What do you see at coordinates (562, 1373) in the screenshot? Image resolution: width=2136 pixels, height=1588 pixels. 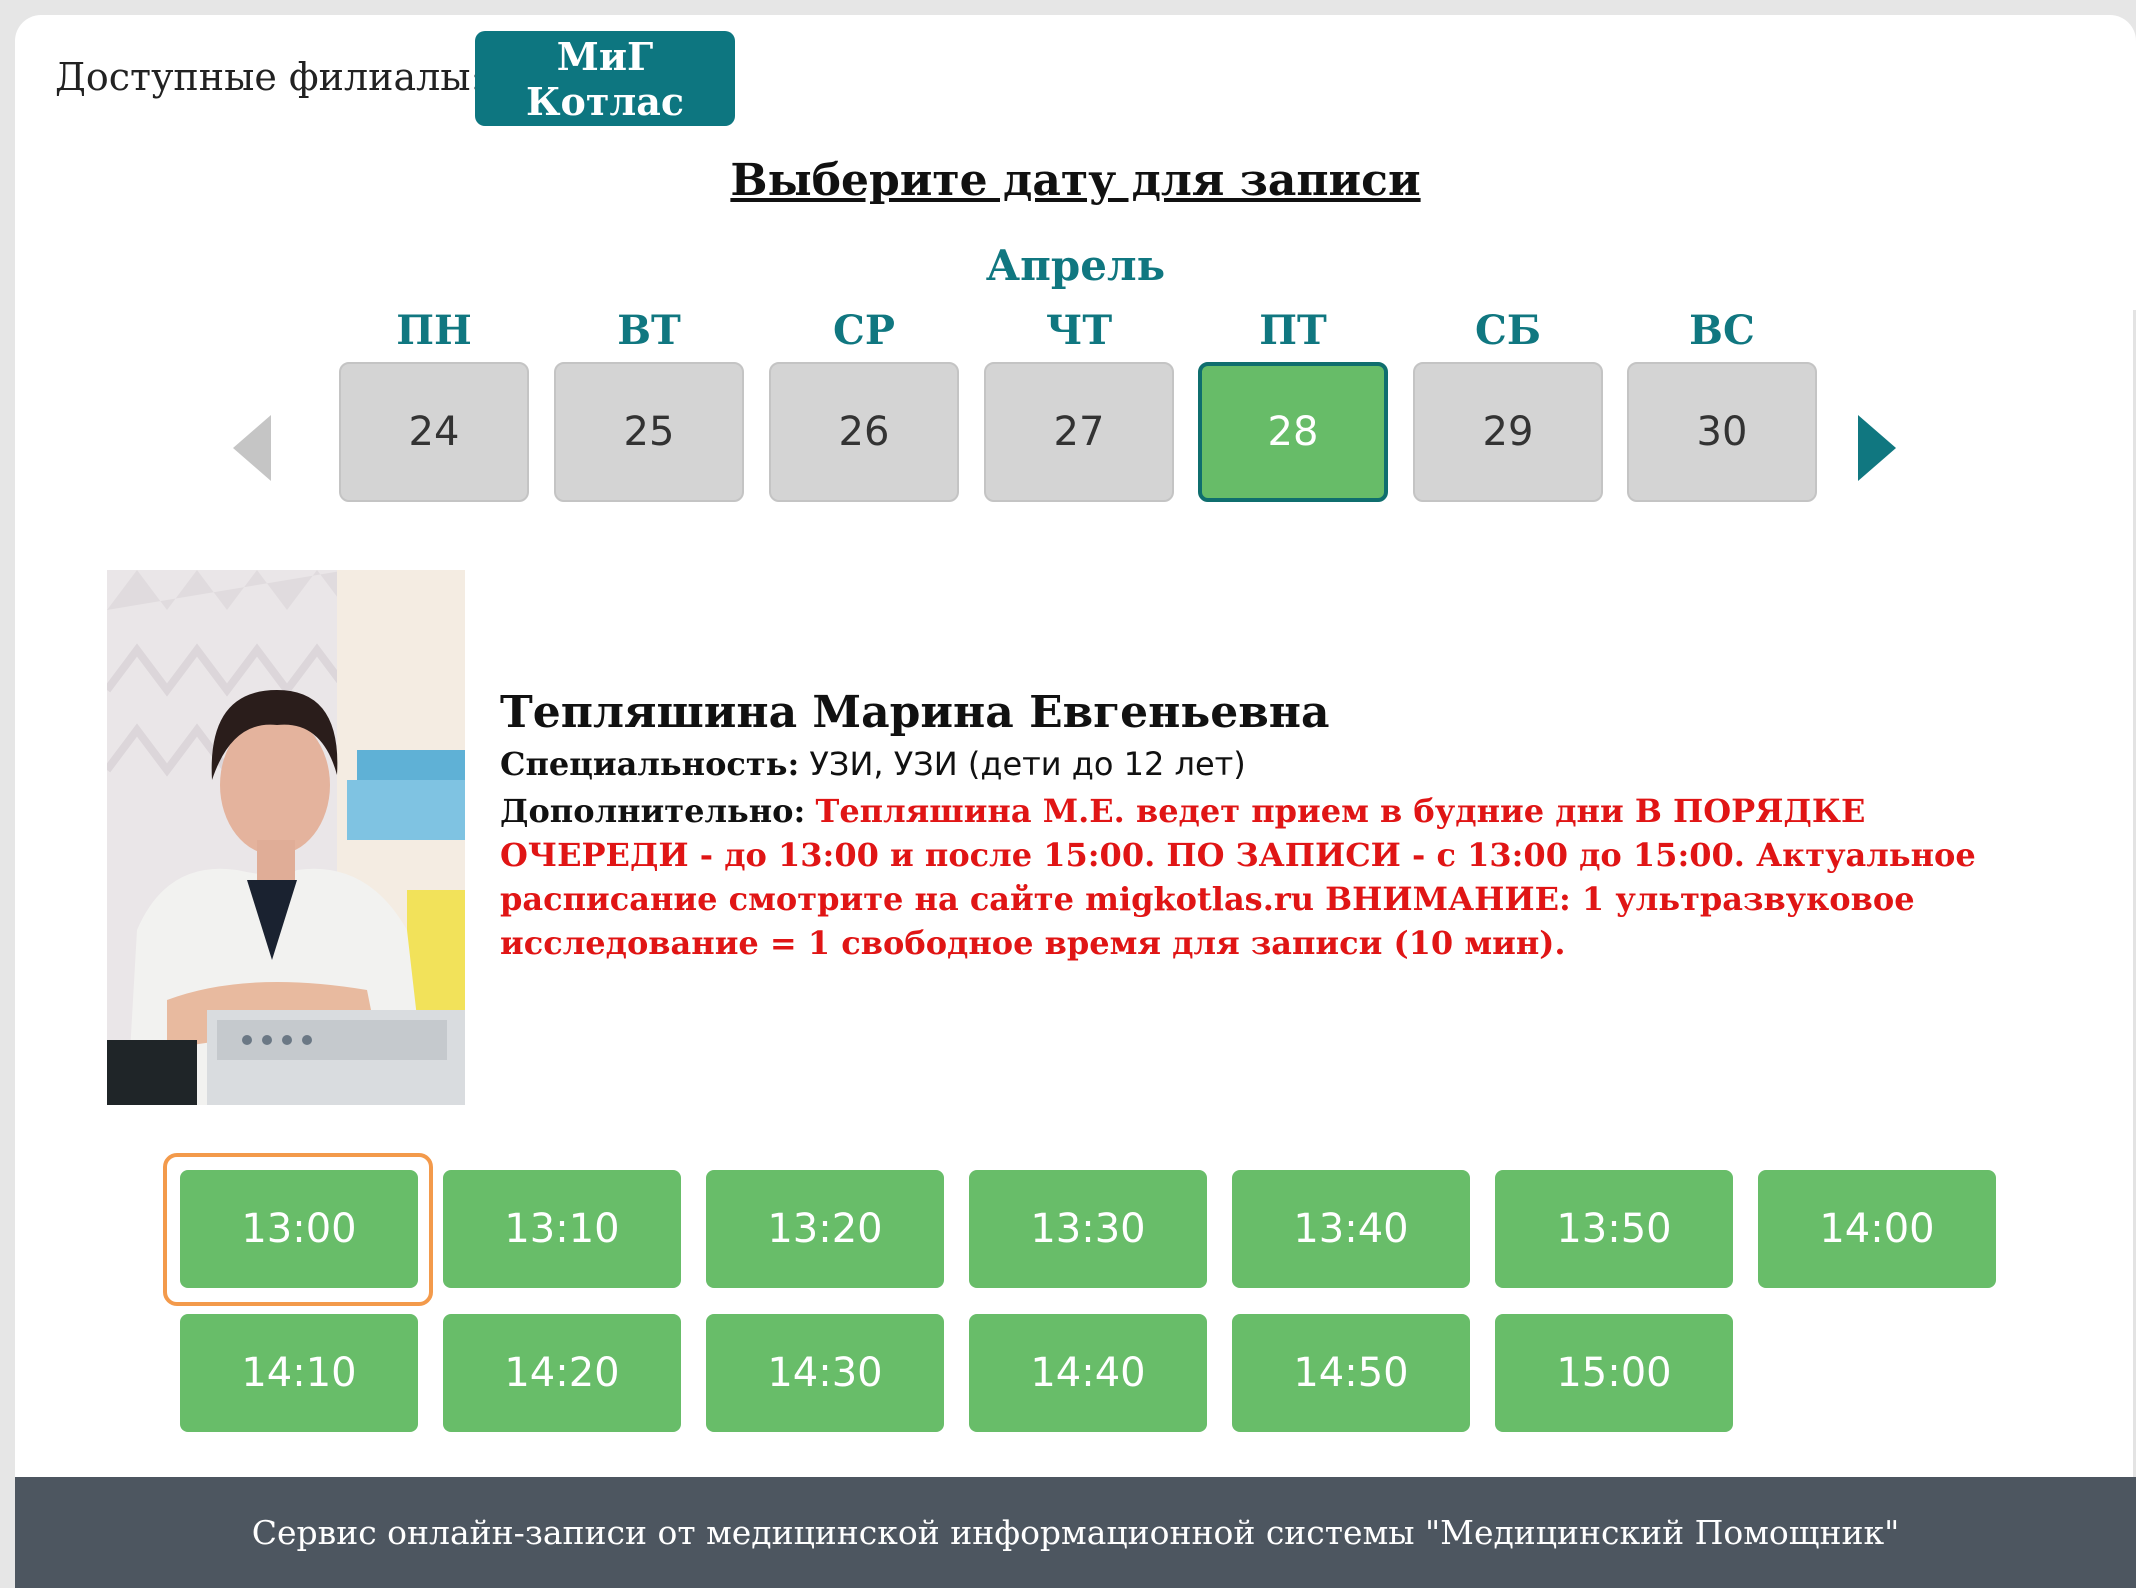 I see `time-slot-button: 14:20` at bounding box center [562, 1373].